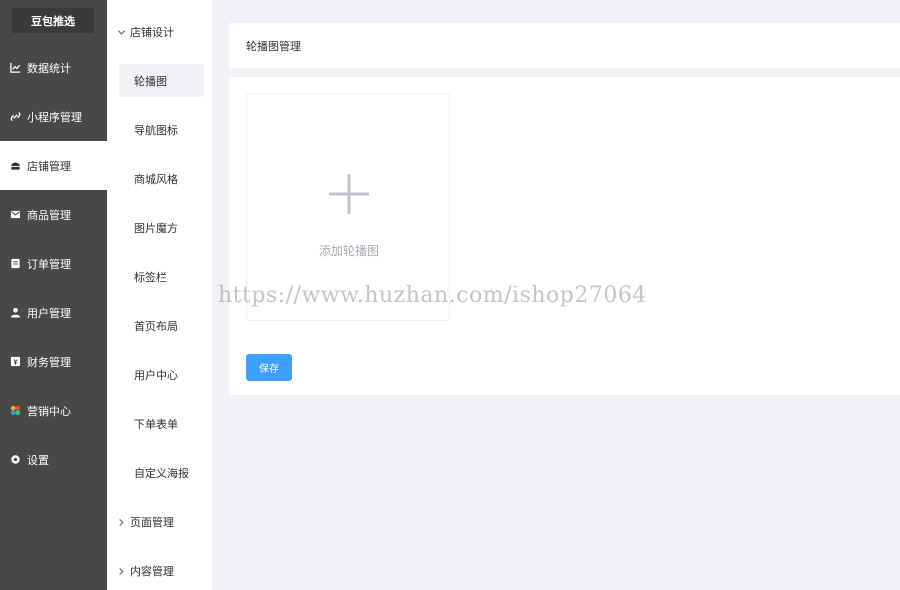 This screenshot has width=900, height=590. Describe the element at coordinates (161, 129) in the screenshot. I see `submenu-item-nav-icons: 导航图标` at that location.